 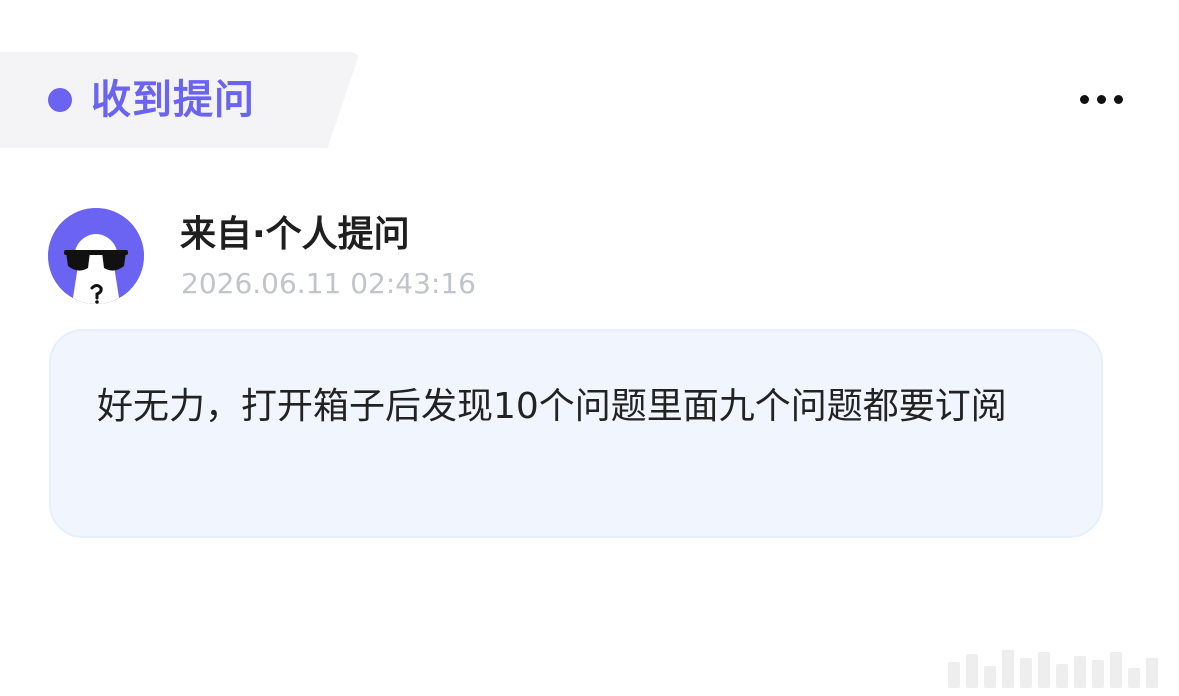 I want to click on question-timestamp: 2026.06.11 02:43:16, so click(x=328, y=283).